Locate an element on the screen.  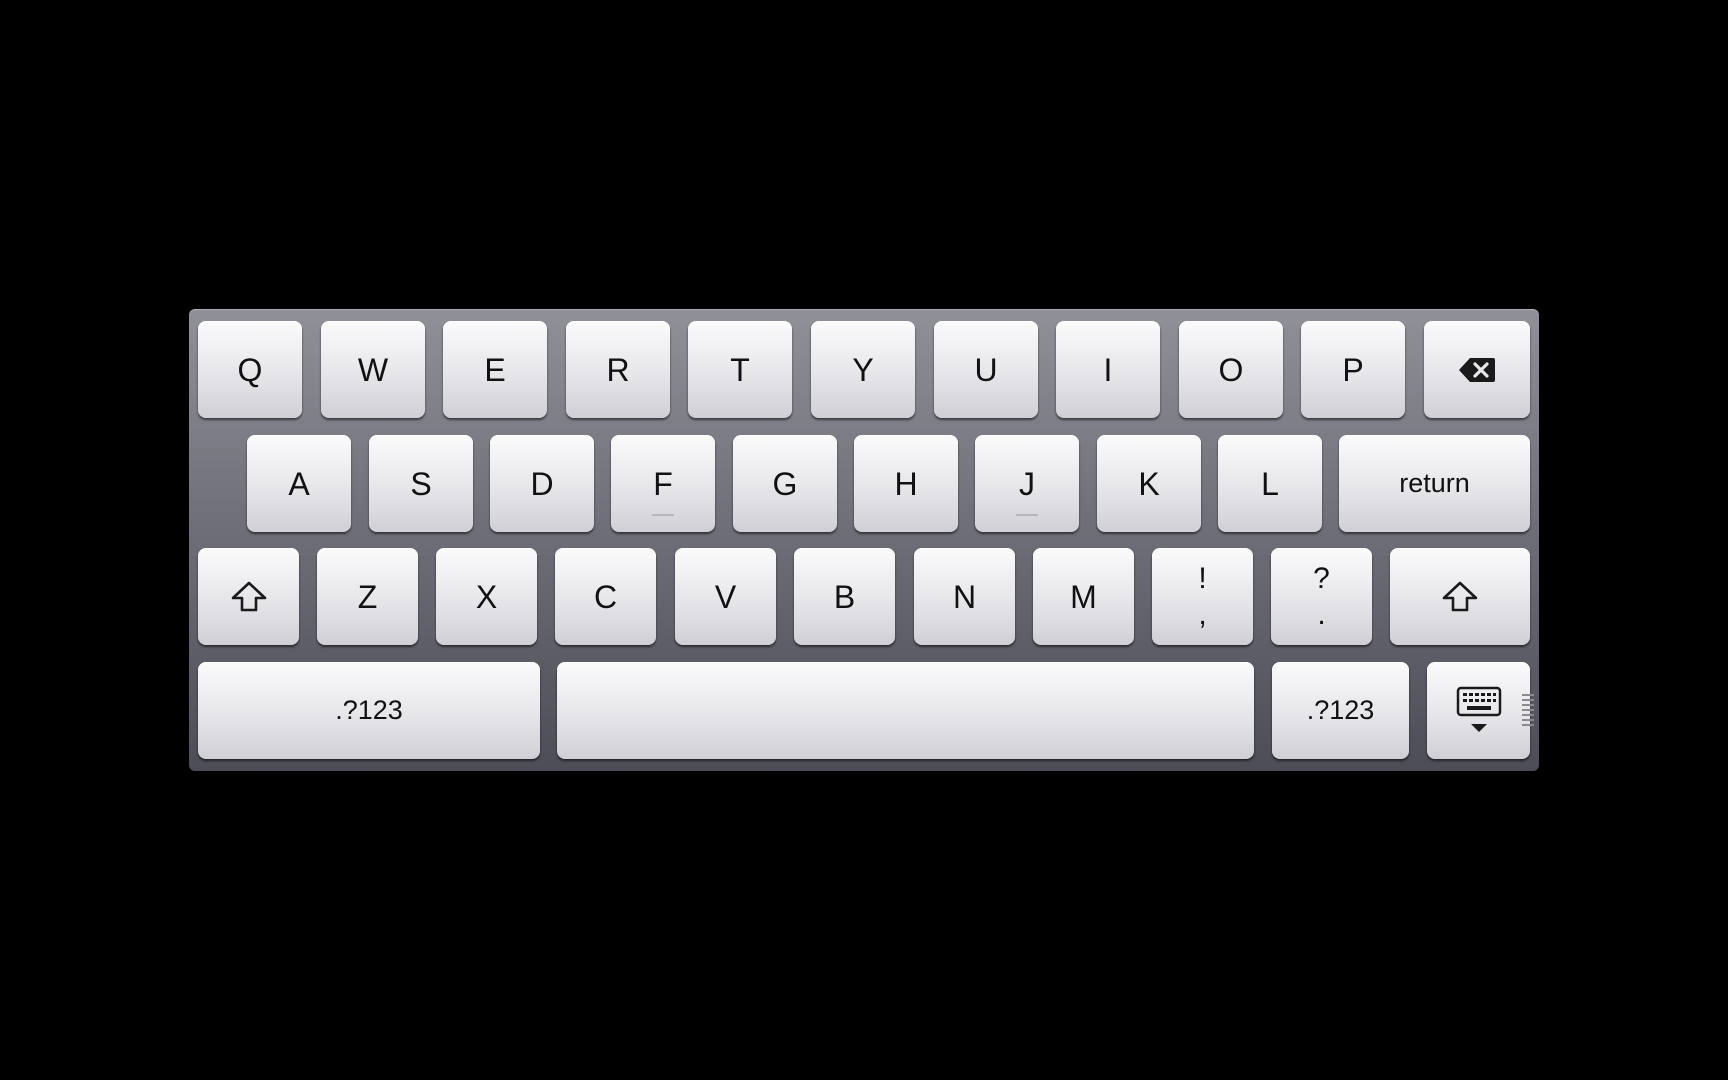
key-a: A is located at coordinates (299, 483).